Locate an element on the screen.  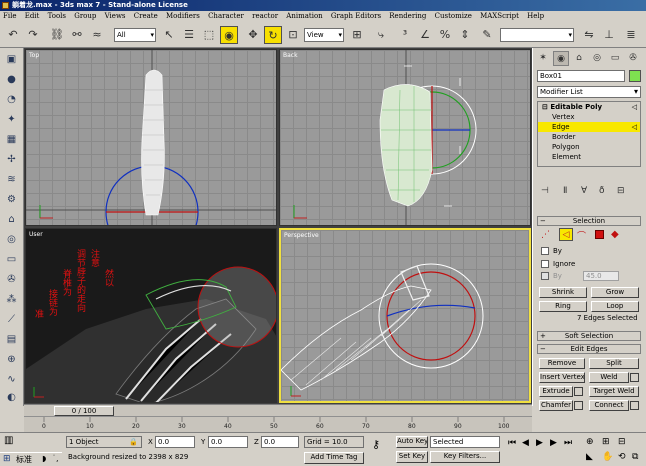
menu-views: Views is located at coordinates (115, 16).